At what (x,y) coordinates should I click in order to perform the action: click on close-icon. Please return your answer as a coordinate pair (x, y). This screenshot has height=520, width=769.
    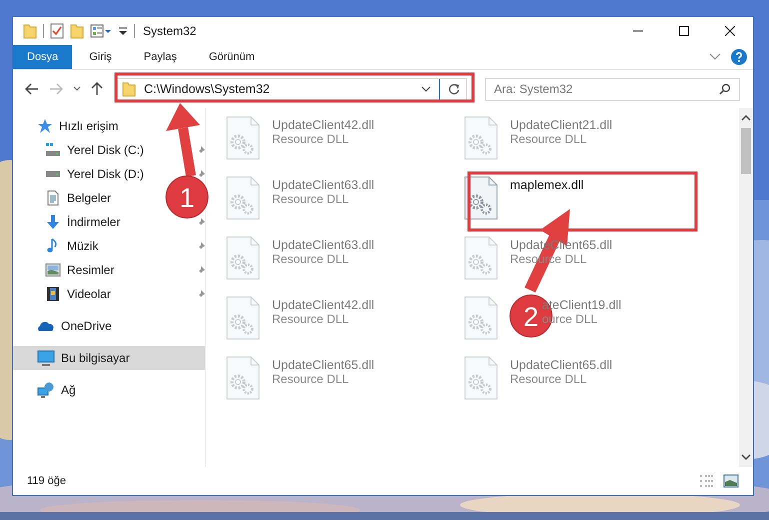
    Looking at the image, I should click on (730, 31).